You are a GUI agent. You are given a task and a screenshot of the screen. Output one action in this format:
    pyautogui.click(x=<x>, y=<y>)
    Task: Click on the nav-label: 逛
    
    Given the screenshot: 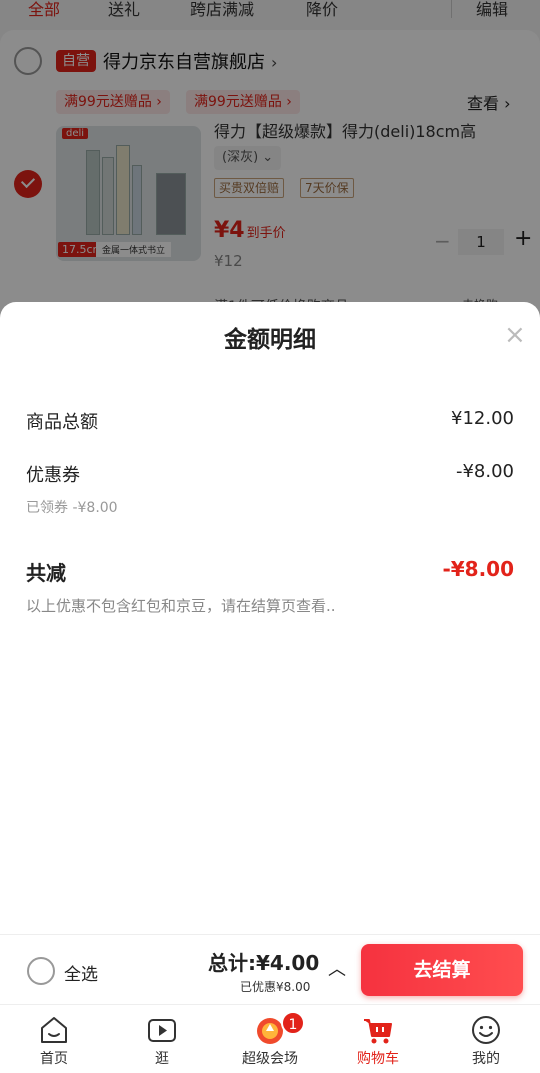 What is the action you would take?
    pyautogui.click(x=162, y=1059)
    